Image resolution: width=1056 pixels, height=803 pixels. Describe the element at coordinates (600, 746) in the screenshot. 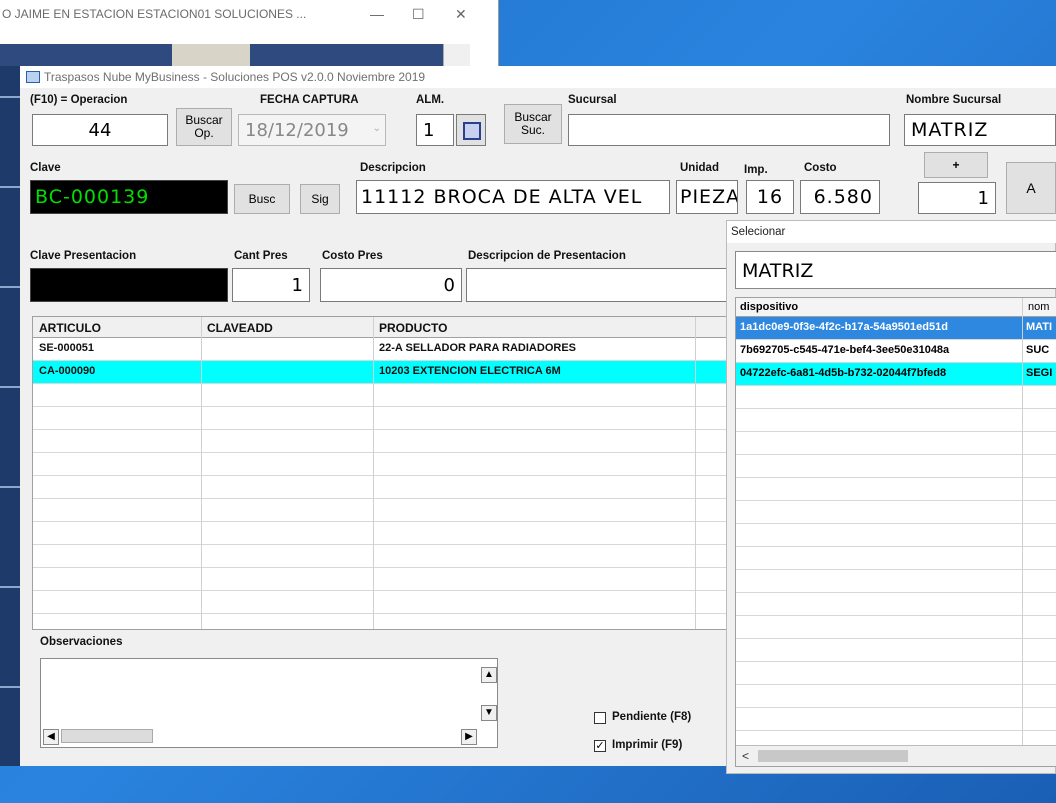

I see `imprimir-checkbox: ✓` at that location.